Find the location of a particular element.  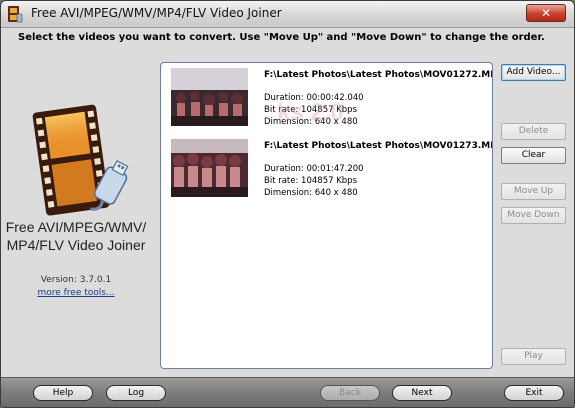

move-up-button: Move Up is located at coordinates (533, 191).